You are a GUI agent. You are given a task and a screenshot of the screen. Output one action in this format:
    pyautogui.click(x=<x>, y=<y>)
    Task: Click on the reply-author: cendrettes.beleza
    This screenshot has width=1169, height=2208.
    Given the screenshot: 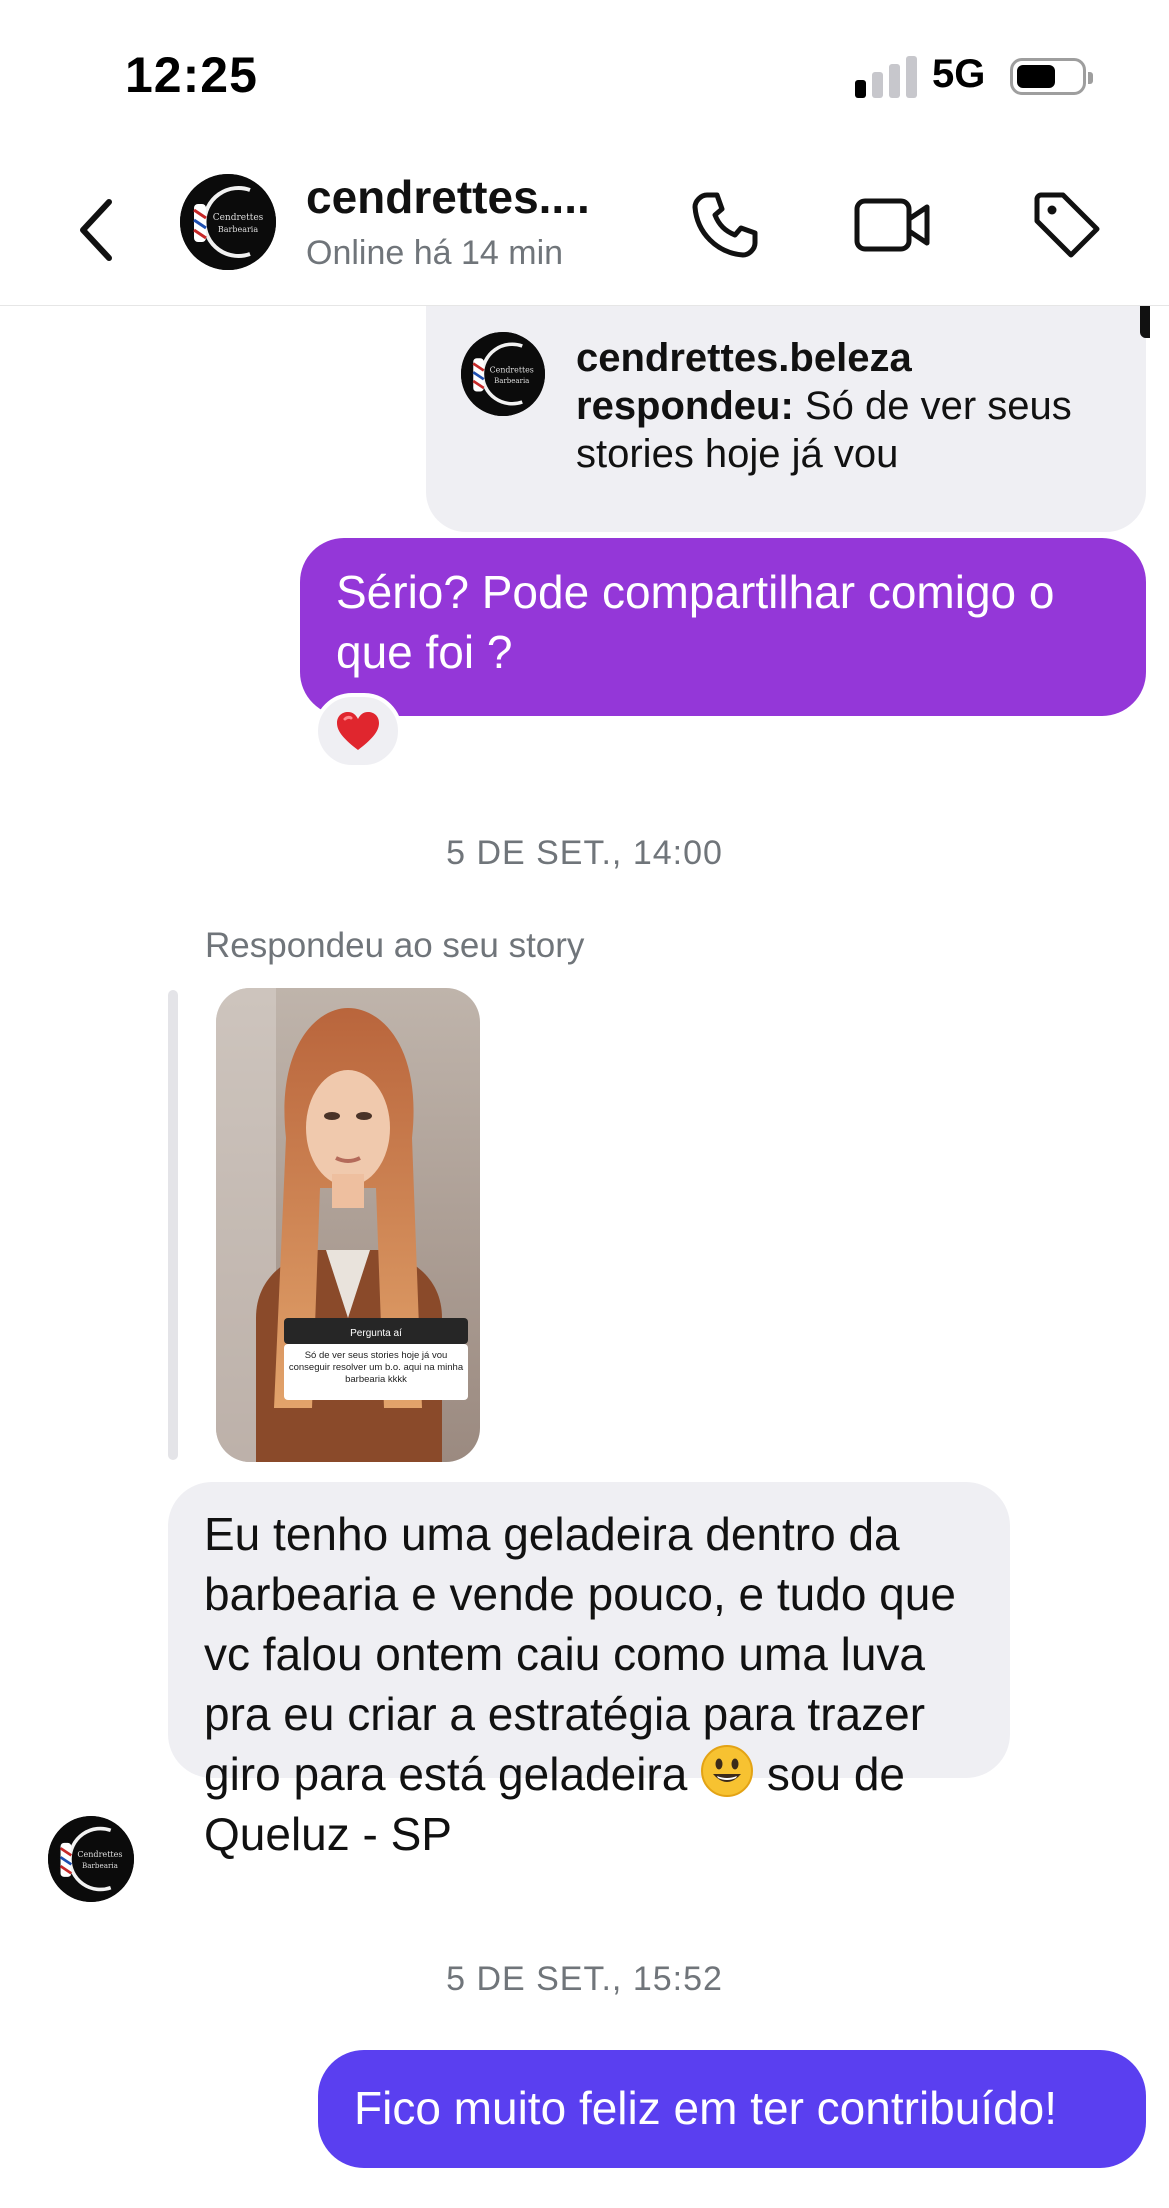 What is the action you would take?
    pyautogui.click(x=744, y=358)
    